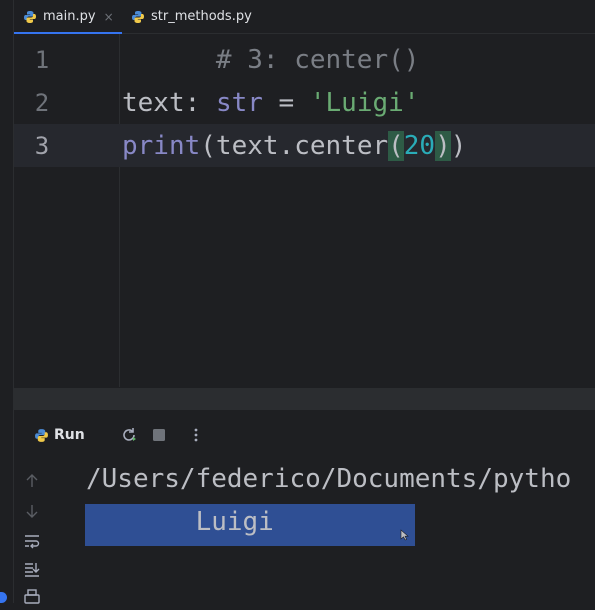  I want to click on code-string: 'Luigi', so click(364, 102).